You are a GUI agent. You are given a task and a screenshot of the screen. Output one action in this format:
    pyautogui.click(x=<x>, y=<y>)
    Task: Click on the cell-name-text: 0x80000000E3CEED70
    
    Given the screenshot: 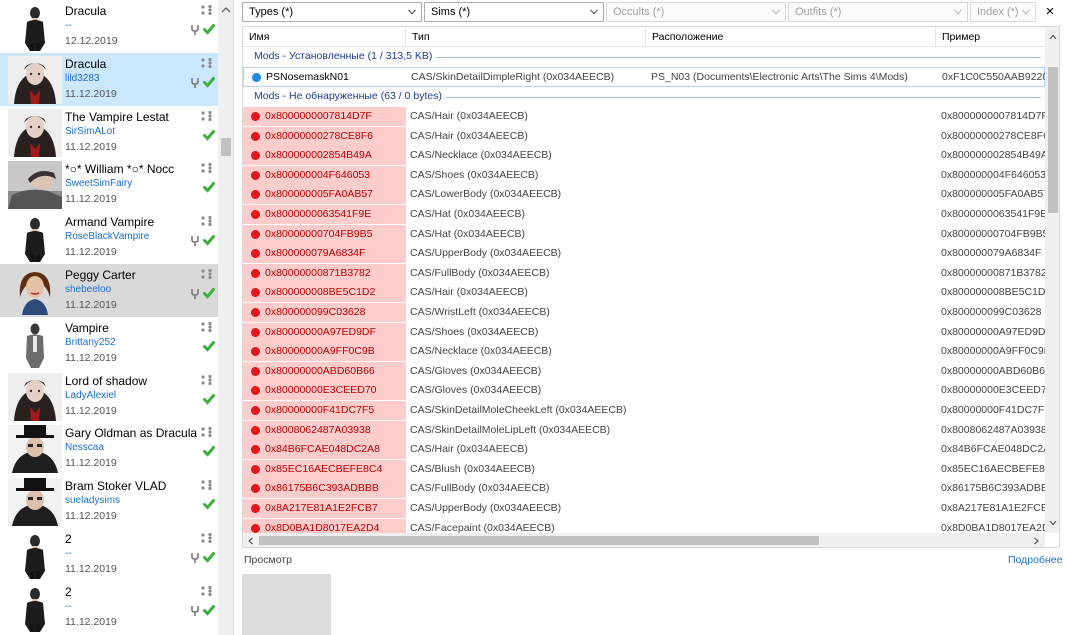 What is the action you would take?
    pyautogui.click(x=321, y=390)
    